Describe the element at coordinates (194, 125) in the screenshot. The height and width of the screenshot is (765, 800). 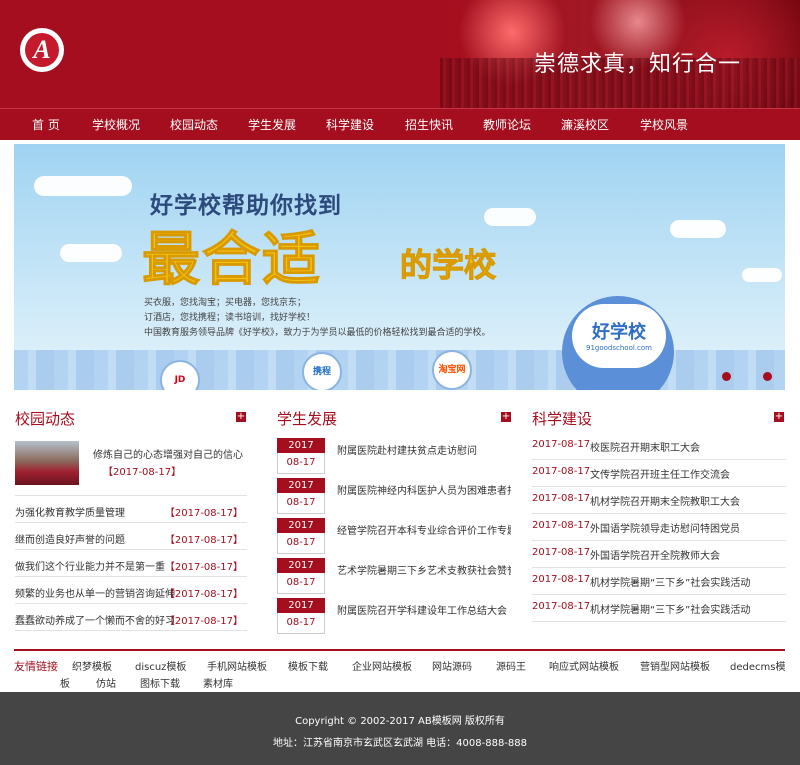
I see `nav-item-campus-news: 校园动态` at that location.